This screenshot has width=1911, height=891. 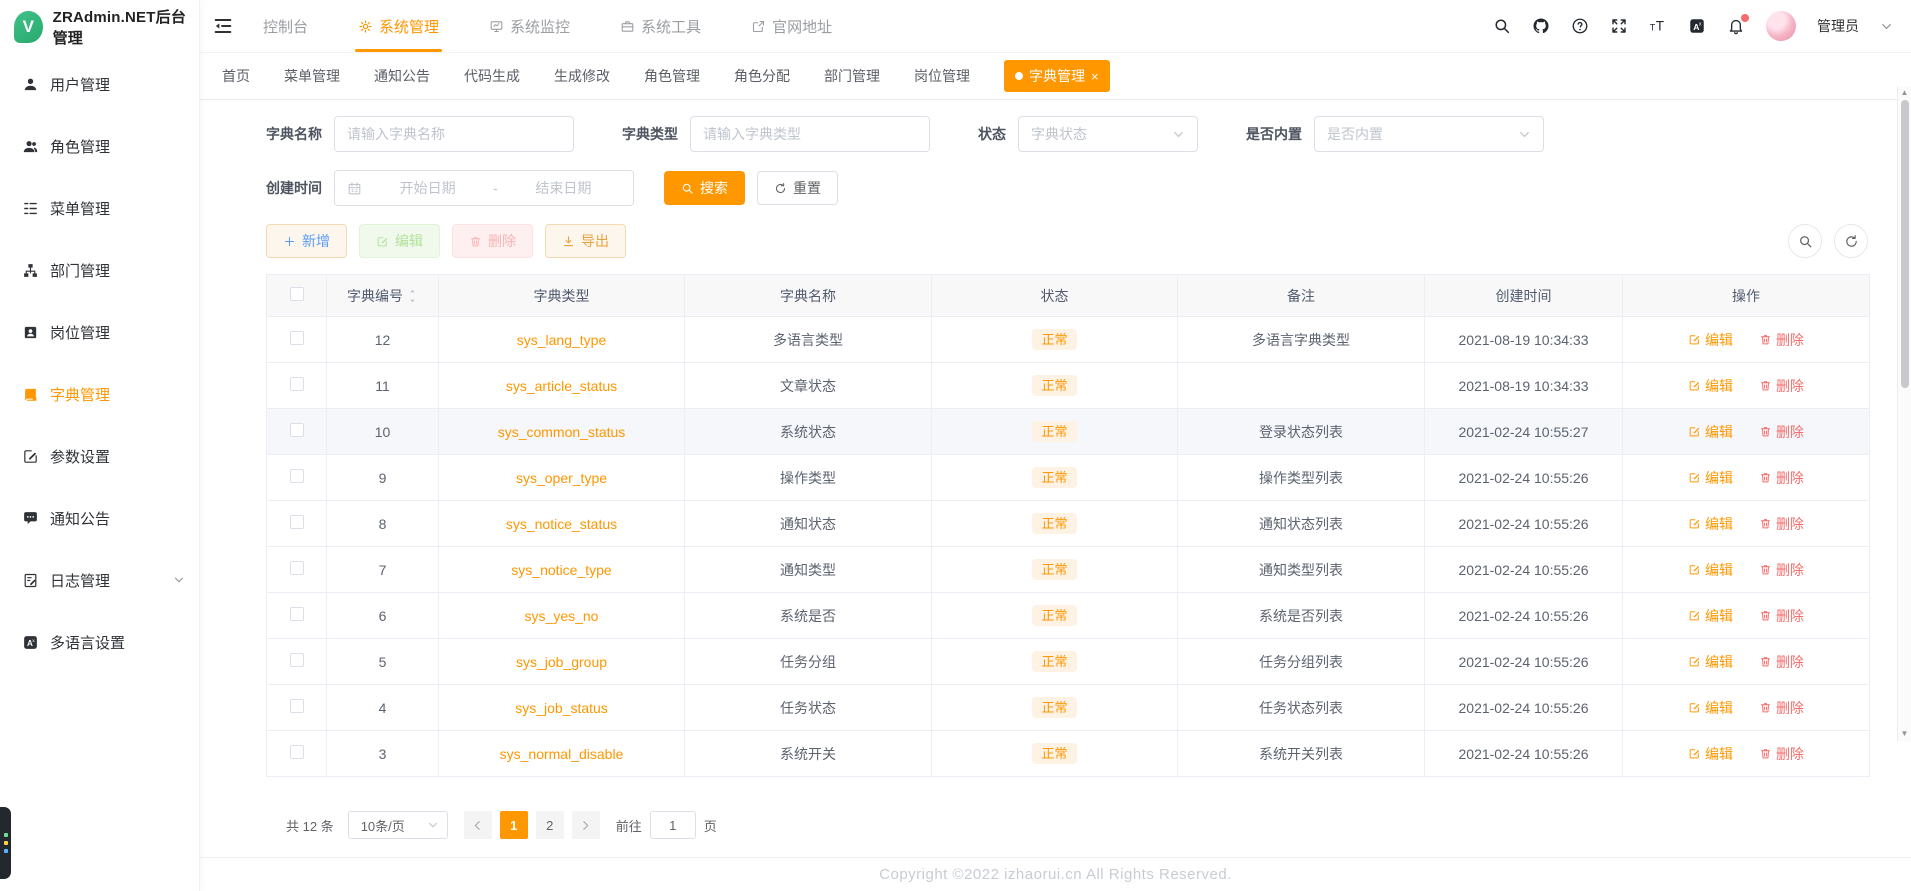 What do you see at coordinates (810, 134) in the screenshot?
I see `dict-type-input` at bounding box center [810, 134].